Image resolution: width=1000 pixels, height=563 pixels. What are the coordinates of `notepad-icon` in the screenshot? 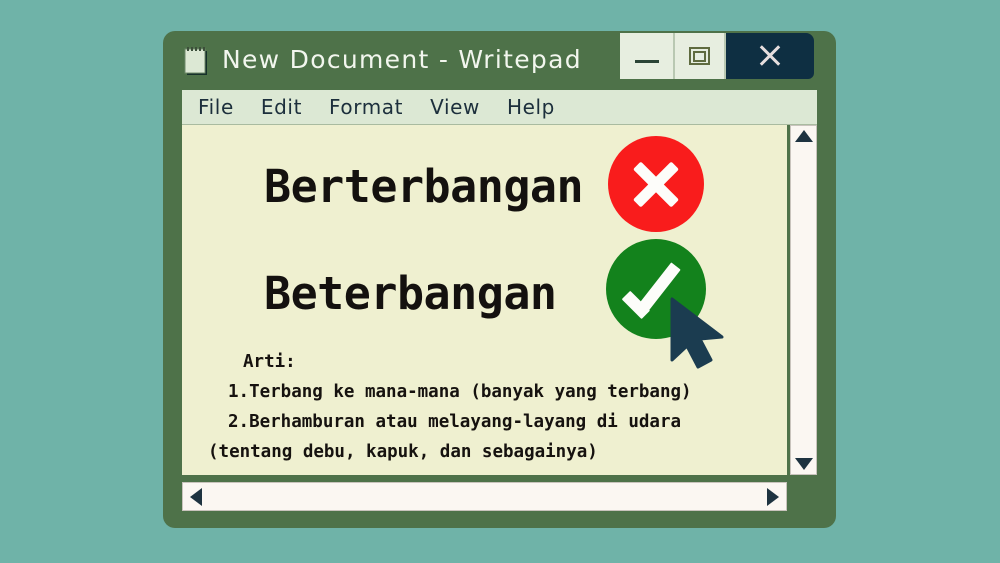 It's located at (197, 61).